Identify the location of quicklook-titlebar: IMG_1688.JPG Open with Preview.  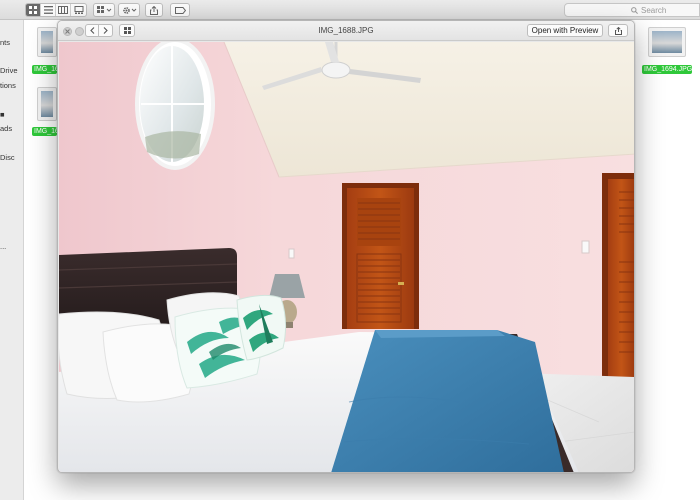
(346, 31).